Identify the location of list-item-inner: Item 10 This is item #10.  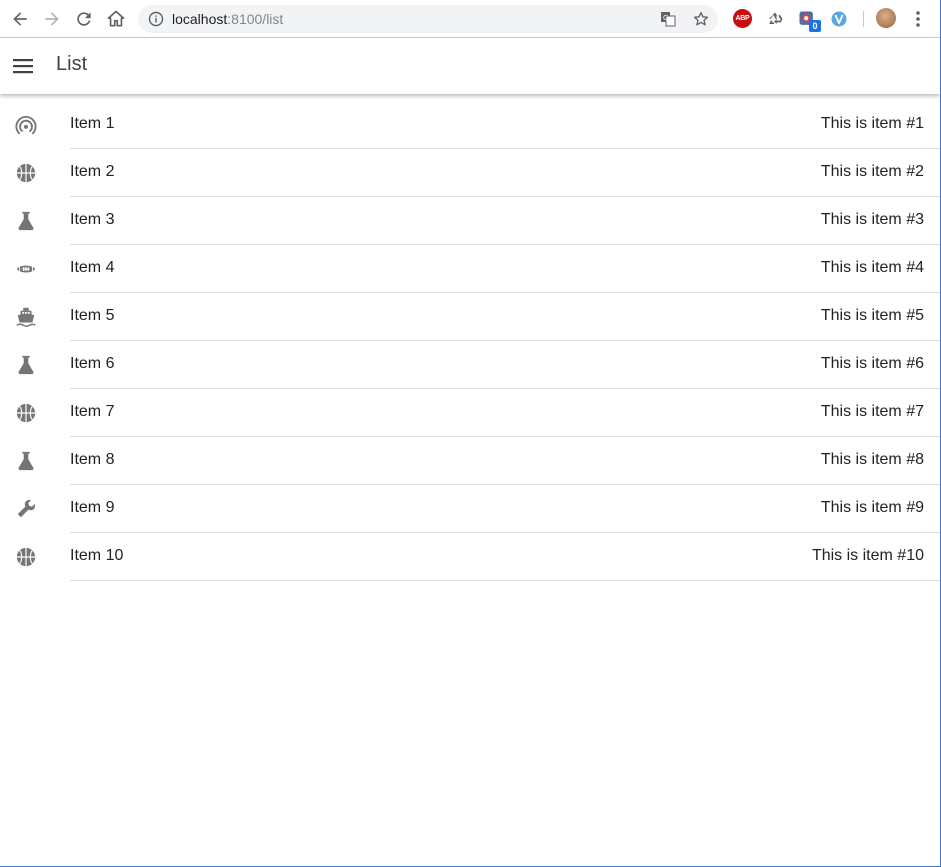
(505, 557).